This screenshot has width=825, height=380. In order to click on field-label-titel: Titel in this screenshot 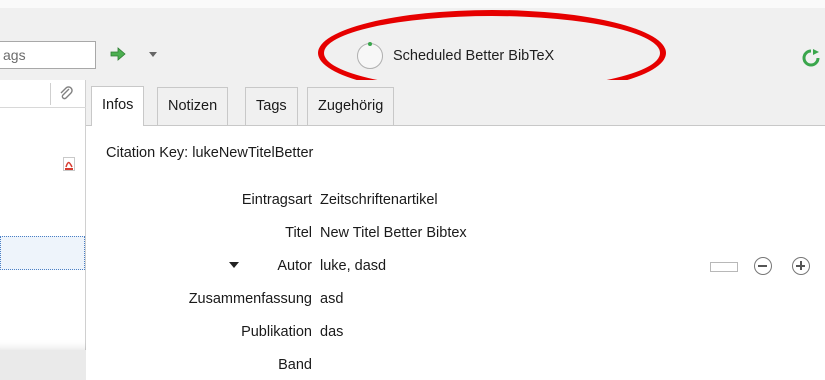, I will do `click(298, 233)`.